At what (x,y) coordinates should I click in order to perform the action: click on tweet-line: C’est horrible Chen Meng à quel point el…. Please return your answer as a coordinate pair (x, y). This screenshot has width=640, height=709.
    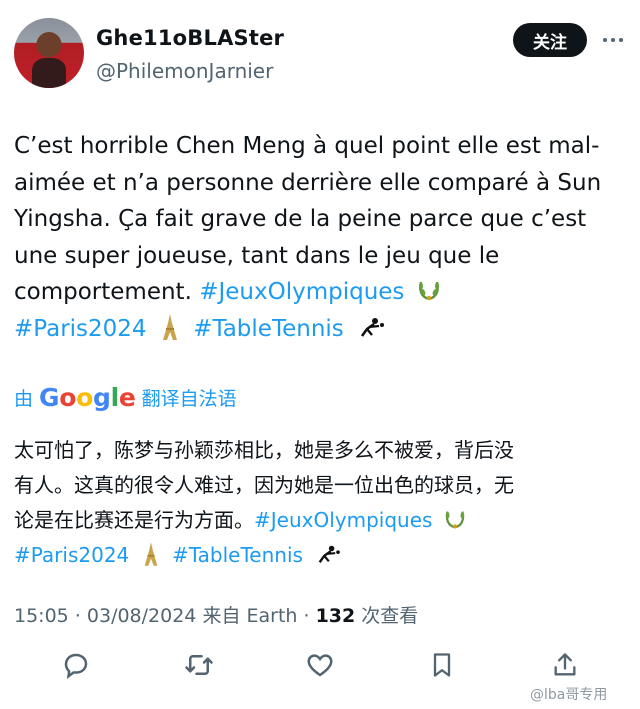
    Looking at the image, I should click on (307, 146).